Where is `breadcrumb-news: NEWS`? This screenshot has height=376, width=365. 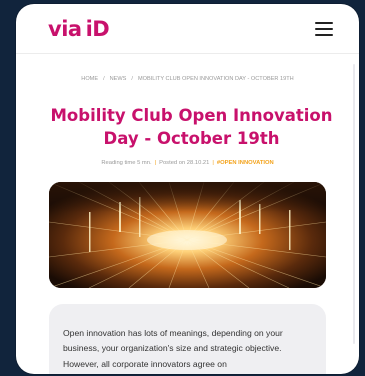
breadcrumb-news: NEWS is located at coordinates (118, 79).